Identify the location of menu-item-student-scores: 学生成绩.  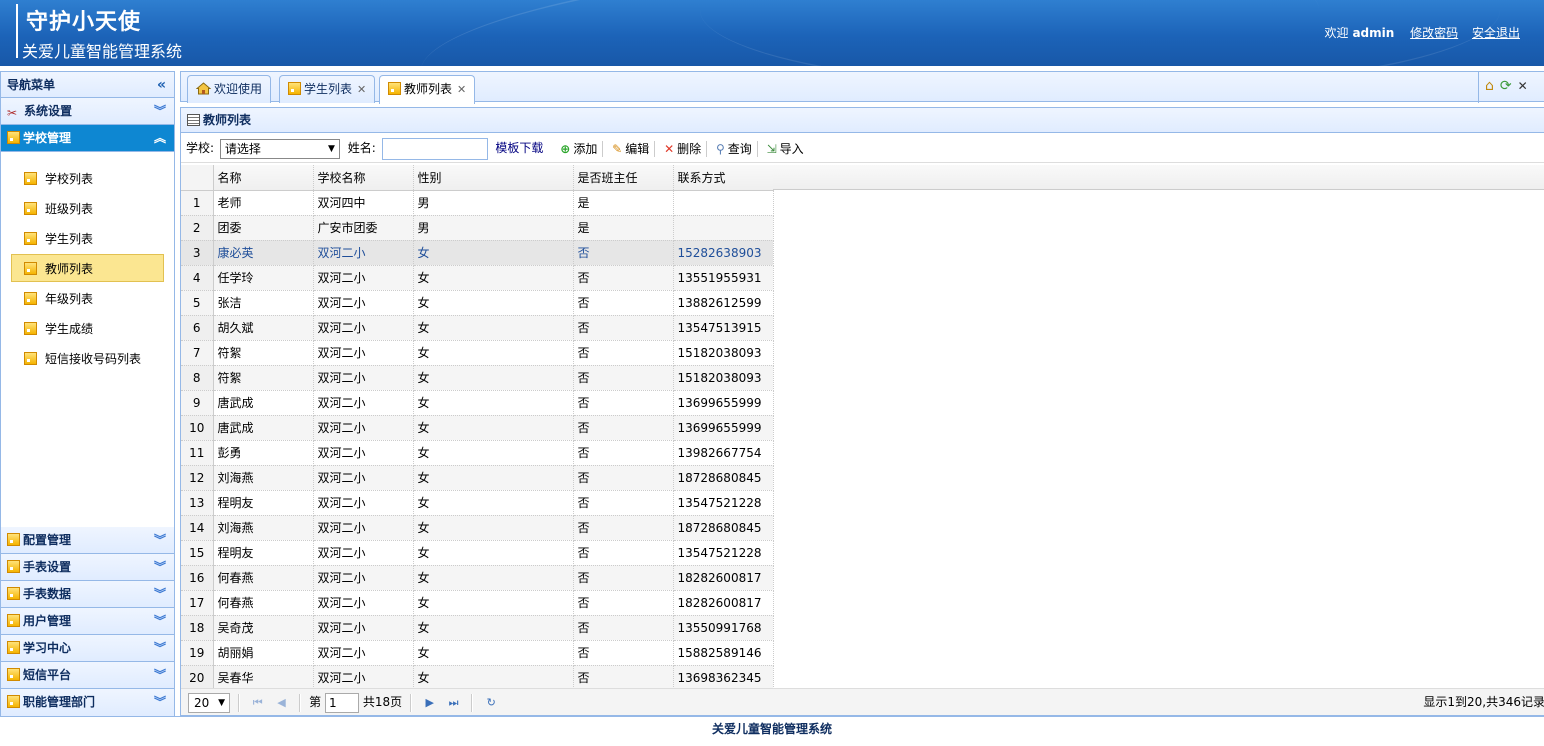
(87, 328).